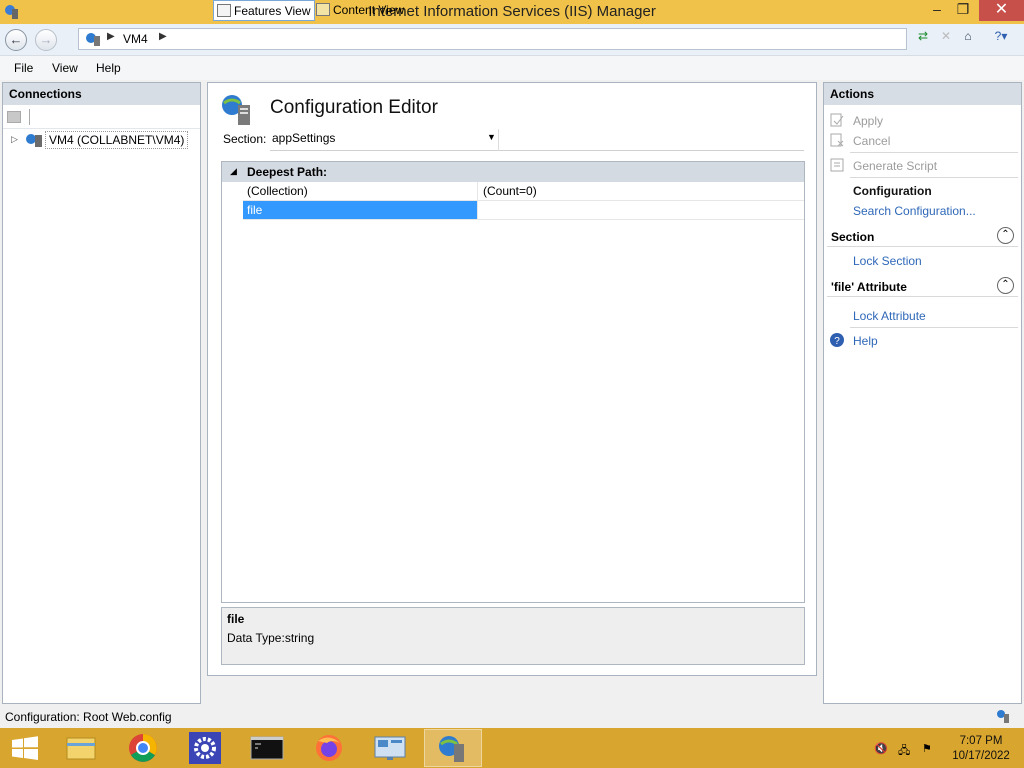  Describe the element at coordinates (14, 117) in the screenshot. I see `connect-toolbar-icon` at that location.